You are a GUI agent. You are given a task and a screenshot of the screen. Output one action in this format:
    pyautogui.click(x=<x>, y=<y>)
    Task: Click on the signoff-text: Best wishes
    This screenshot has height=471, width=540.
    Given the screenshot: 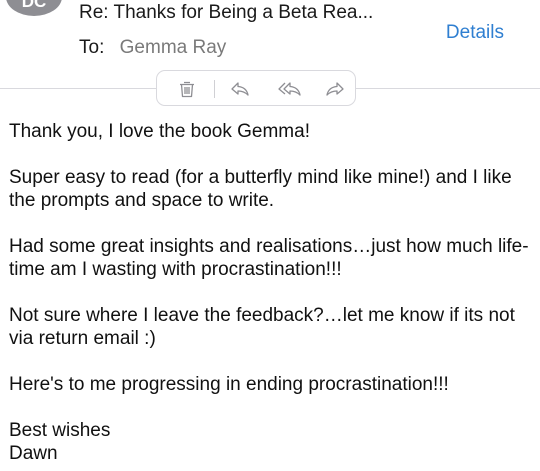 What is the action you would take?
    pyautogui.click(x=60, y=430)
    